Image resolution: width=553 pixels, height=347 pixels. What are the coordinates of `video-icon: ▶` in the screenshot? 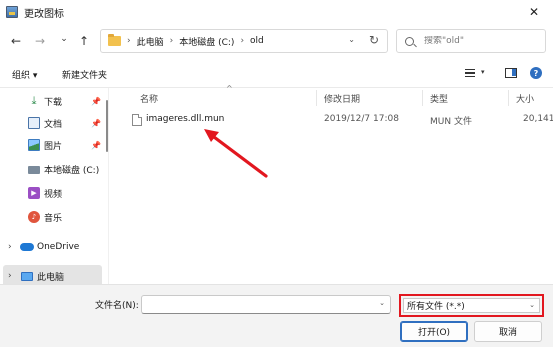 It's located at (34, 193).